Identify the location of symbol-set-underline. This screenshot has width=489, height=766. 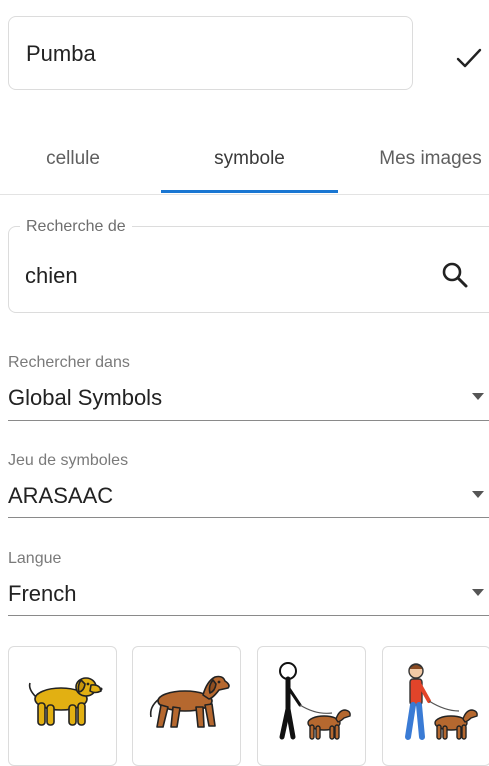
(248, 517).